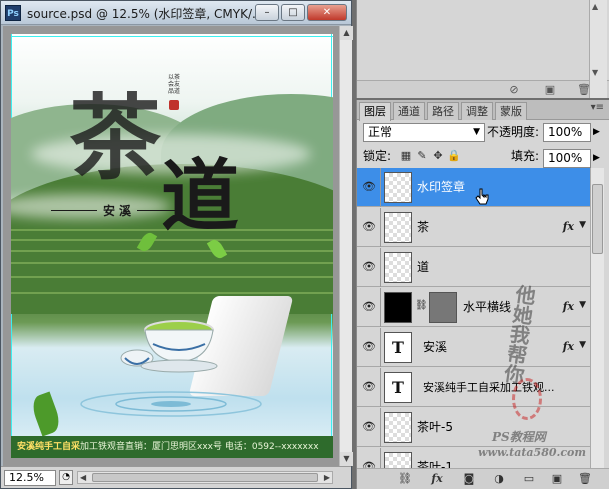 Image resolution: width=609 pixels, height=489 pixels. Describe the element at coordinates (477, 111) in the screenshot. I see `tab-adjustments: 调整` at that location.